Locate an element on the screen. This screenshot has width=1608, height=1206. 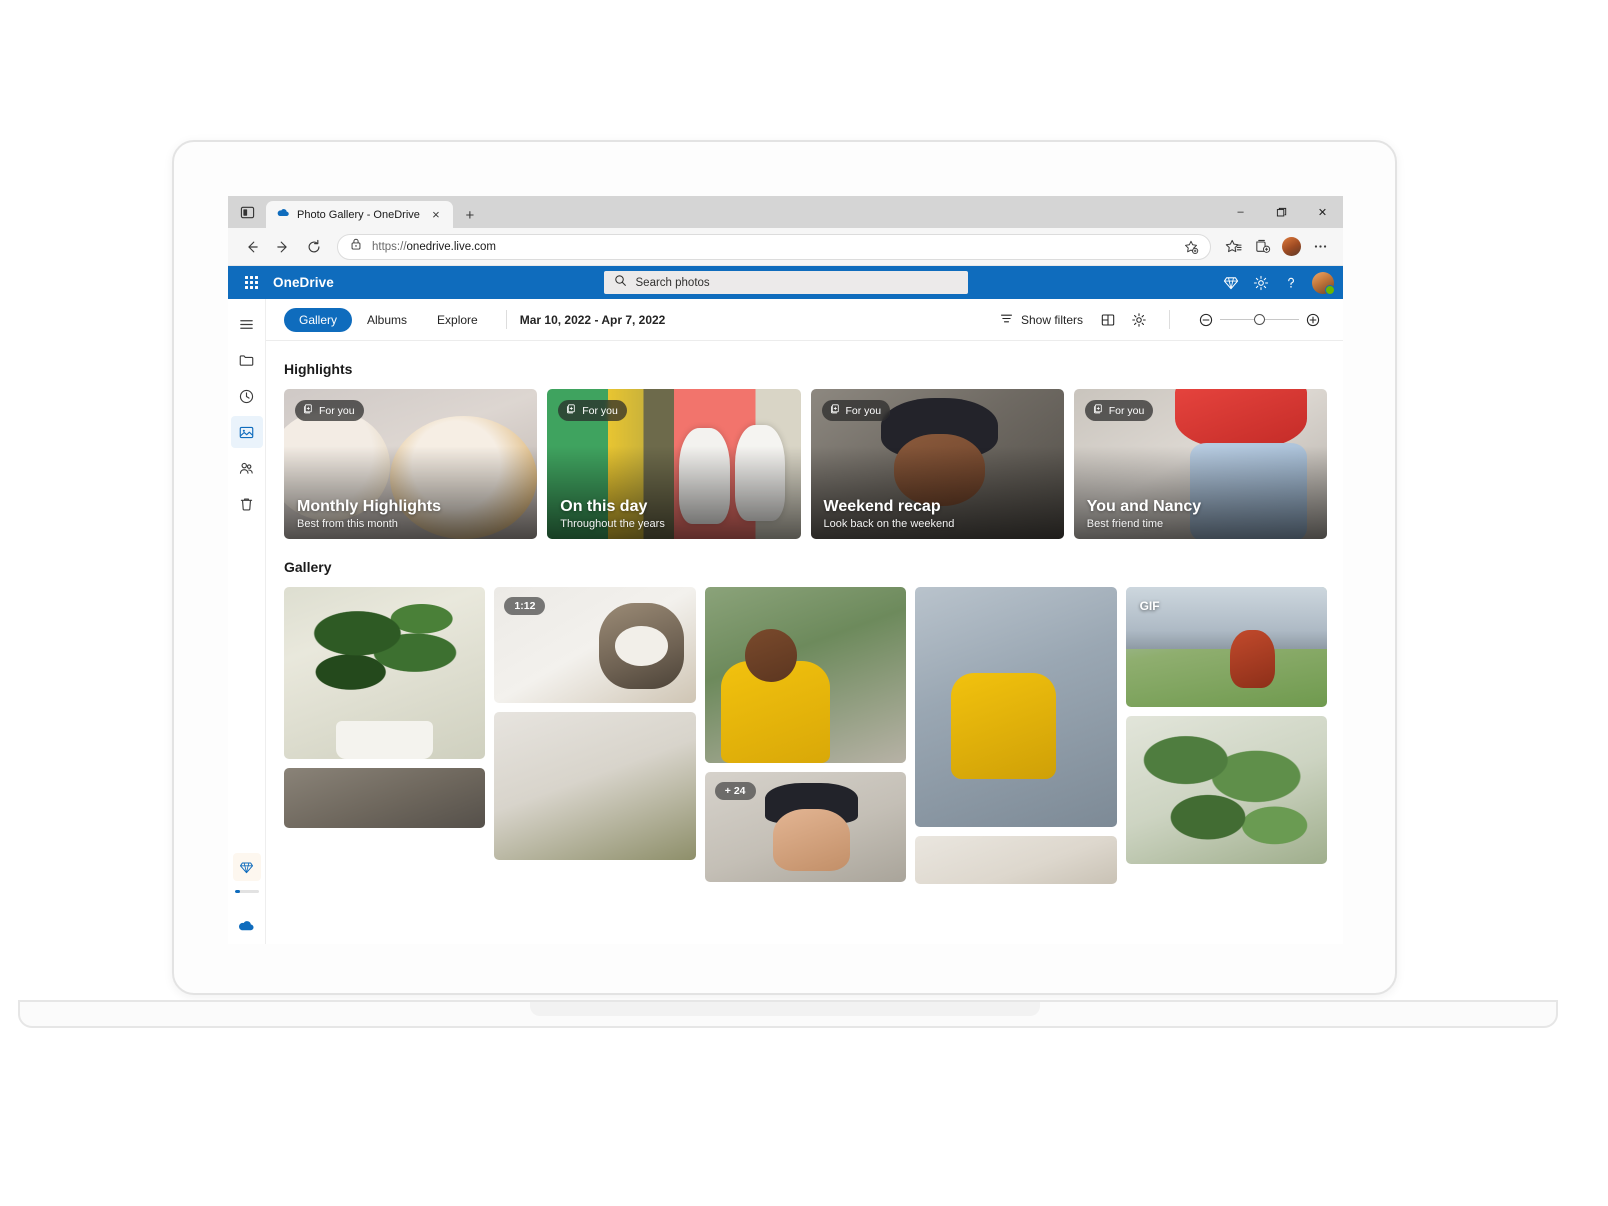
tab-actions-icon is located at coordinates (247, 212).